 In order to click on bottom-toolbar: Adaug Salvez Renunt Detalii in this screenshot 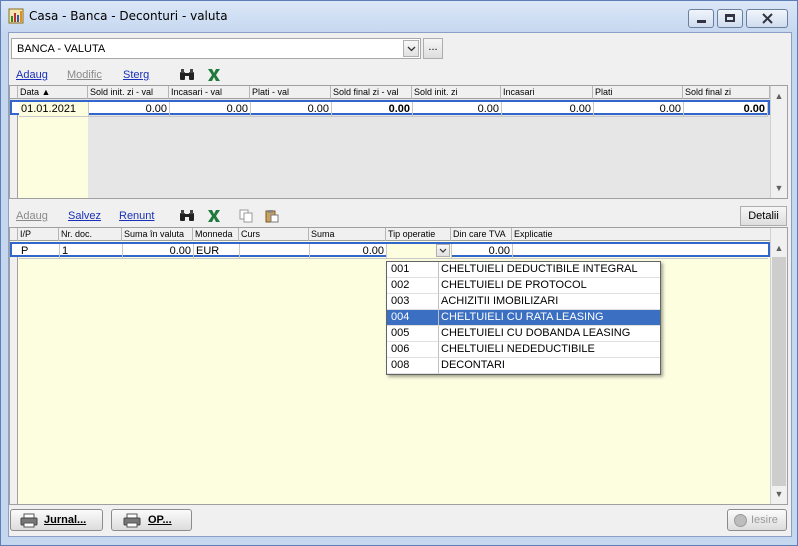, I will do `click(401, 216)`.